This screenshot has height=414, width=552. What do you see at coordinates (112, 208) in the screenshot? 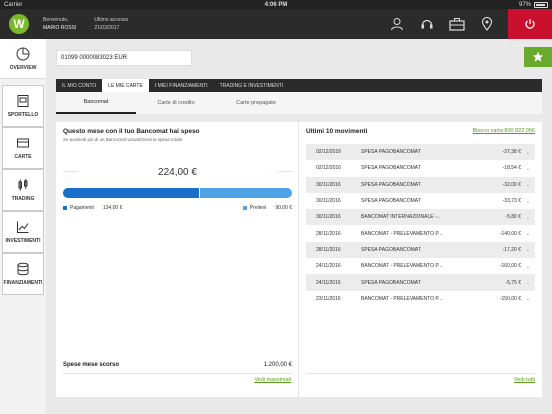
I see `payments-value: 134,00 €` at bounding box center [112, 208].